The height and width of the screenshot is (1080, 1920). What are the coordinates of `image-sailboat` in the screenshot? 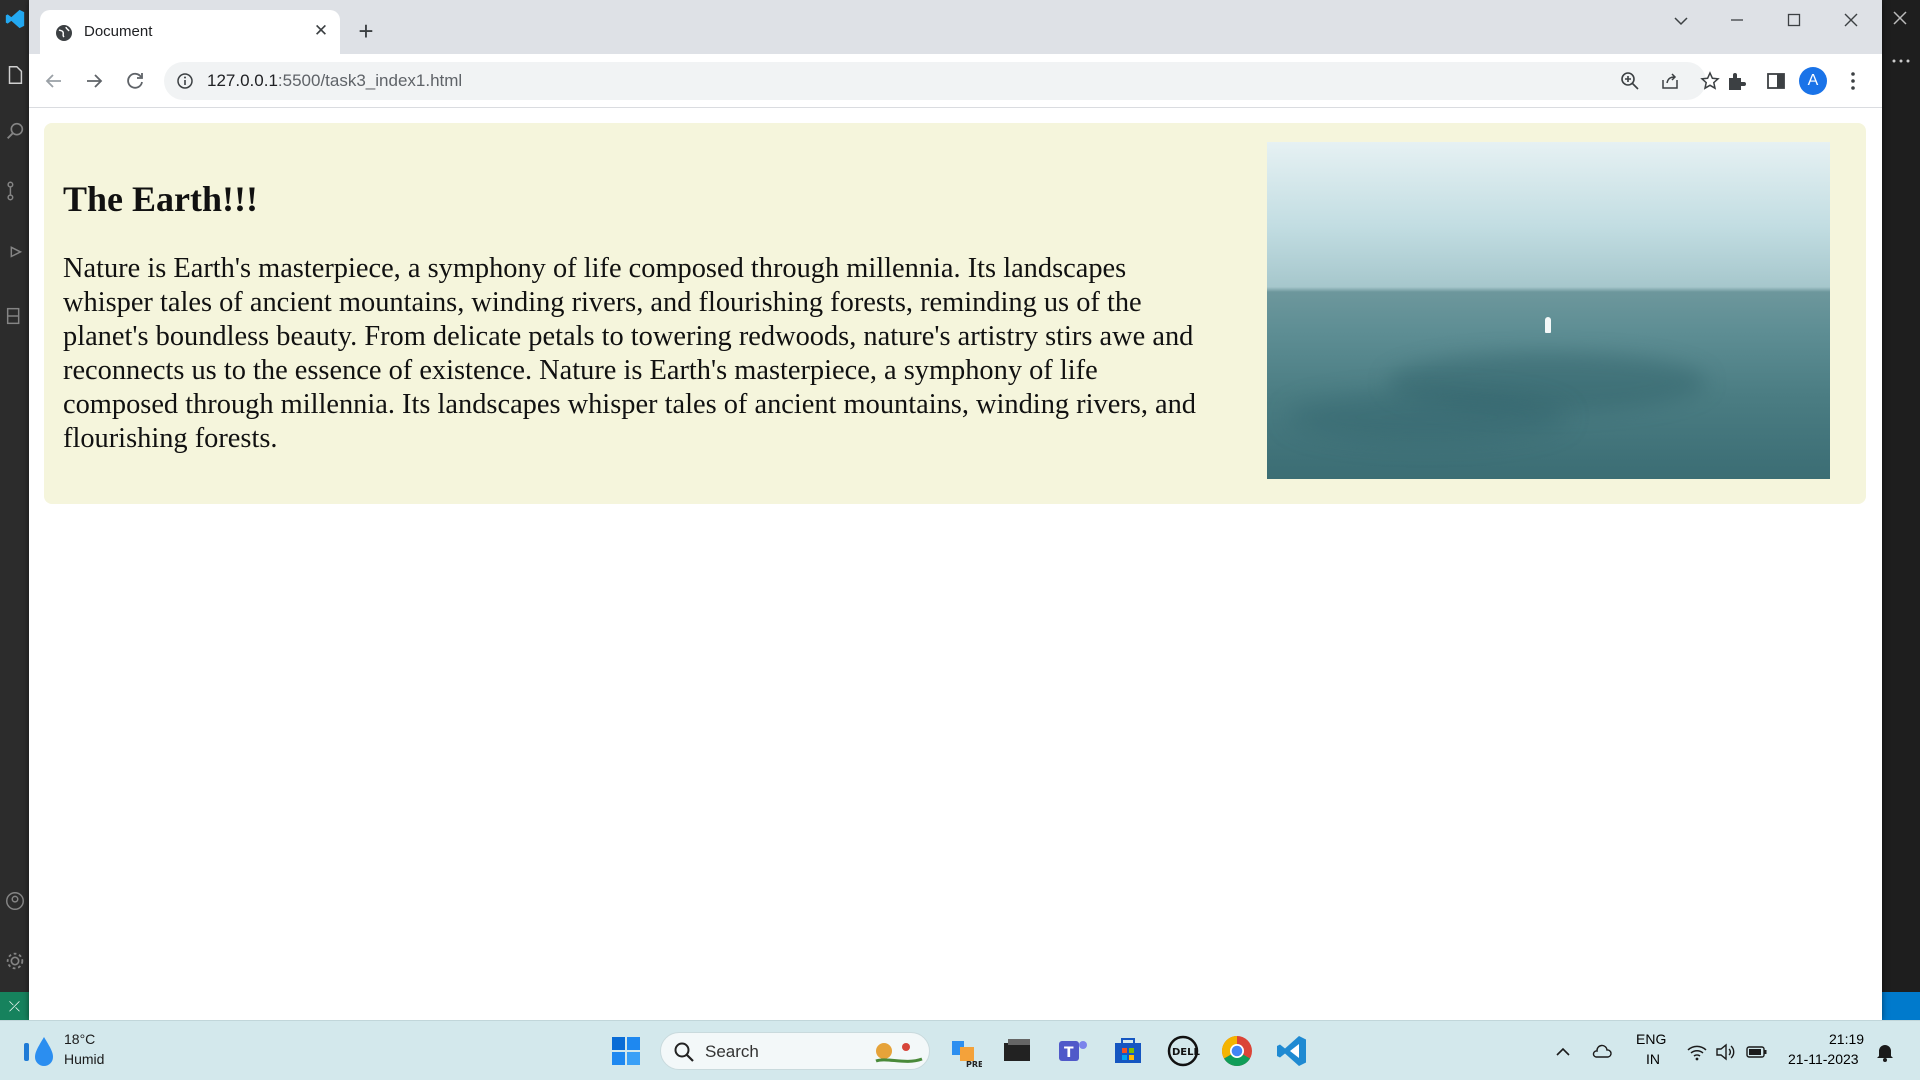 It's located at (1548, 325).